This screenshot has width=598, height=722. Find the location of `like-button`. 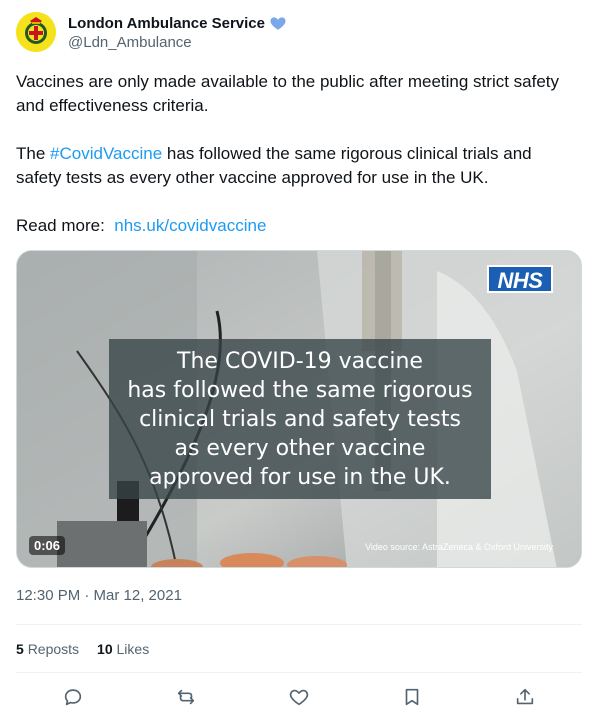

like-button is located at coordinates (299, 697).